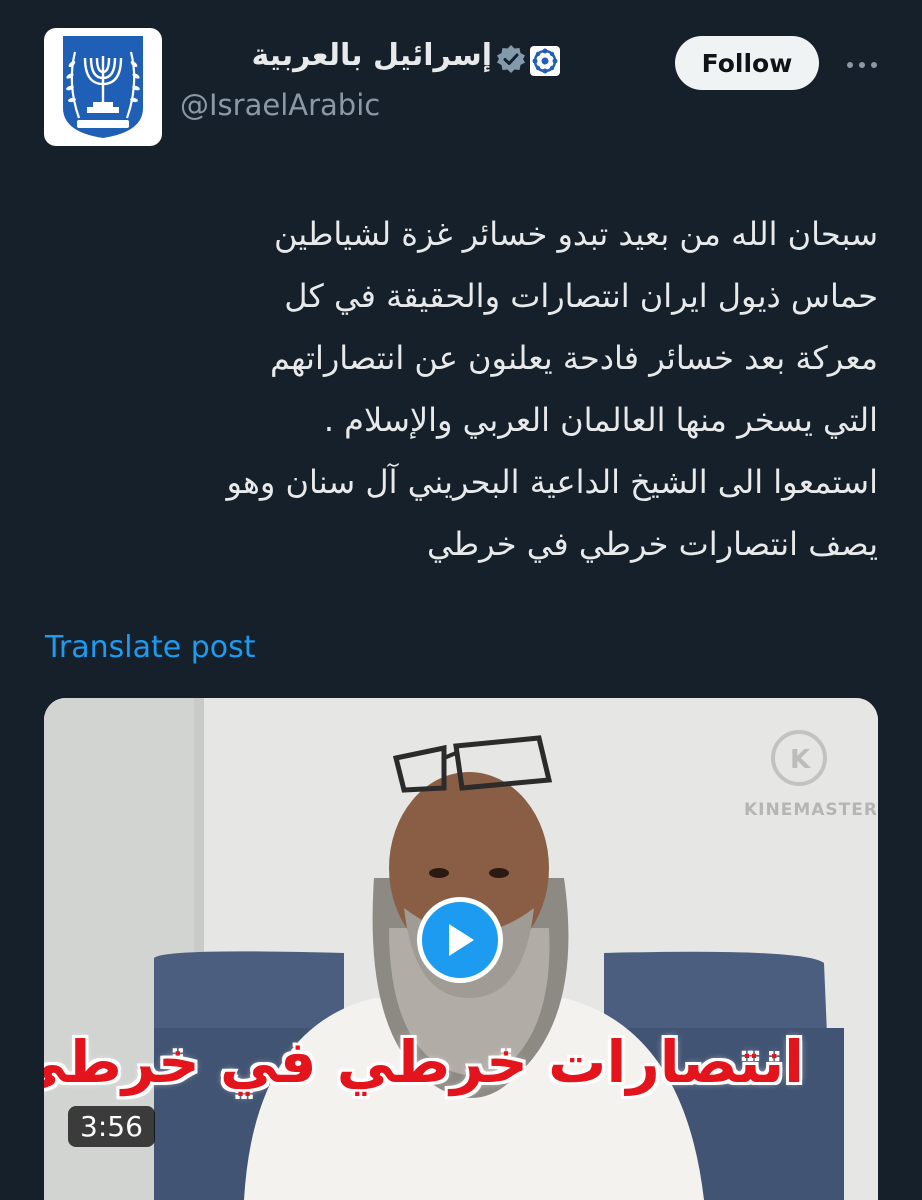 This screenshot has width=922, height=1200. I want to click on play-button, so click(460, 940).